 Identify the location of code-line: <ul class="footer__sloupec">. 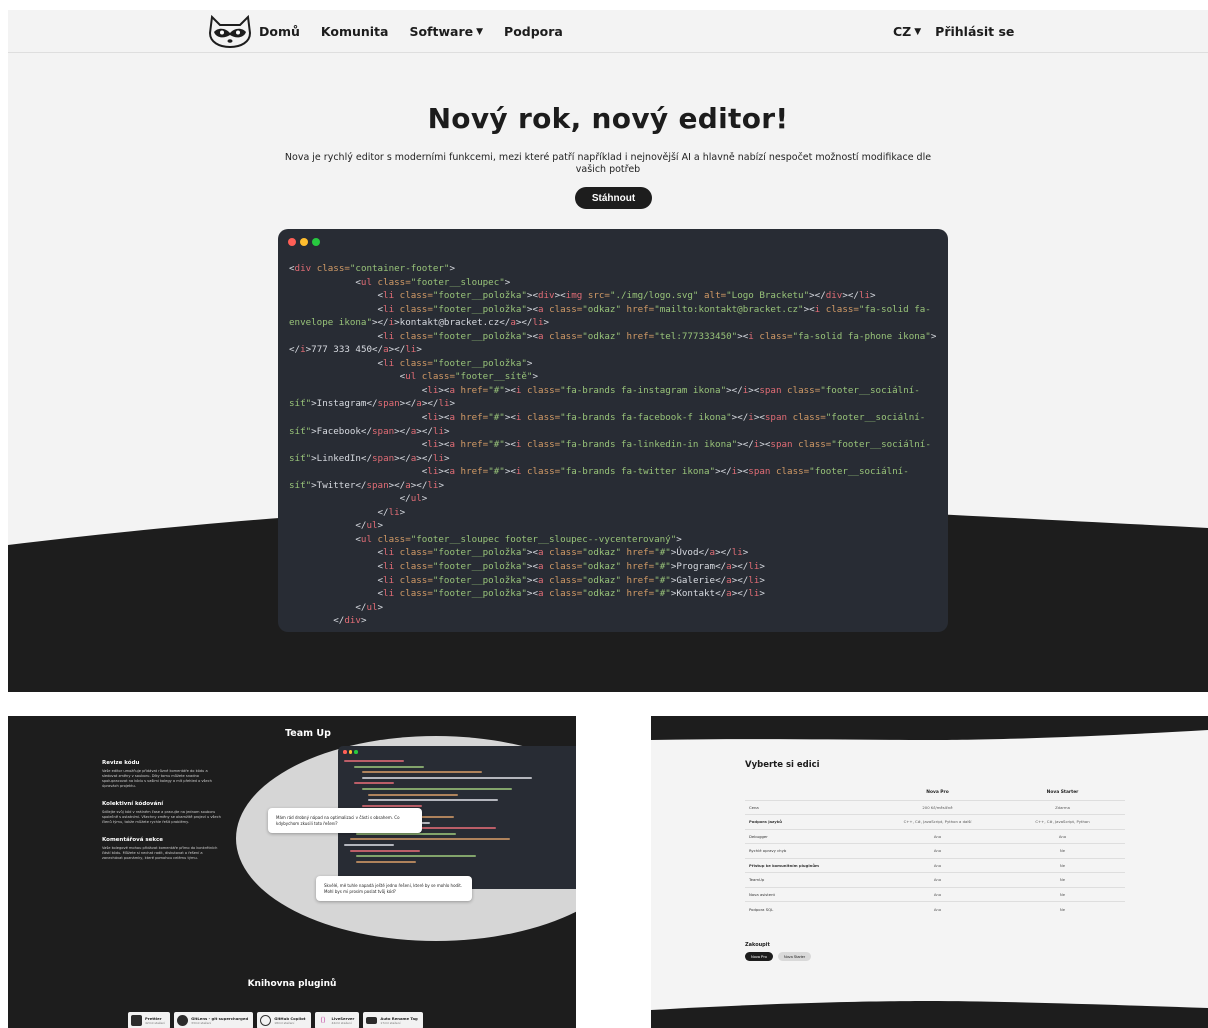
(400, 282).